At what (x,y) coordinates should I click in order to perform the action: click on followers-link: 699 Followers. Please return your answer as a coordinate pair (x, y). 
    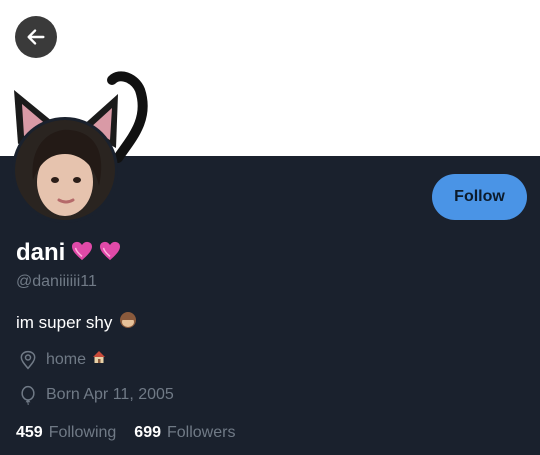
    Looking at the image, I should click on (184, 433).